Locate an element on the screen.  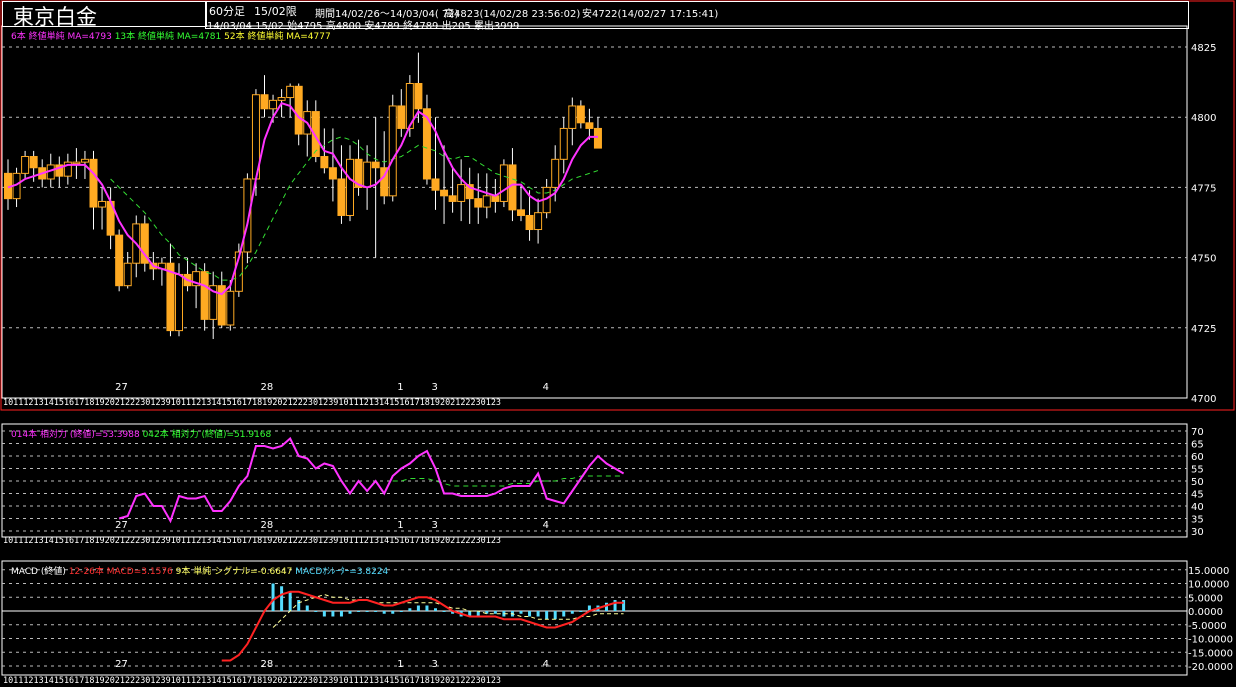
price-tick-label: 4725 is located at coordinates (1203, 329).